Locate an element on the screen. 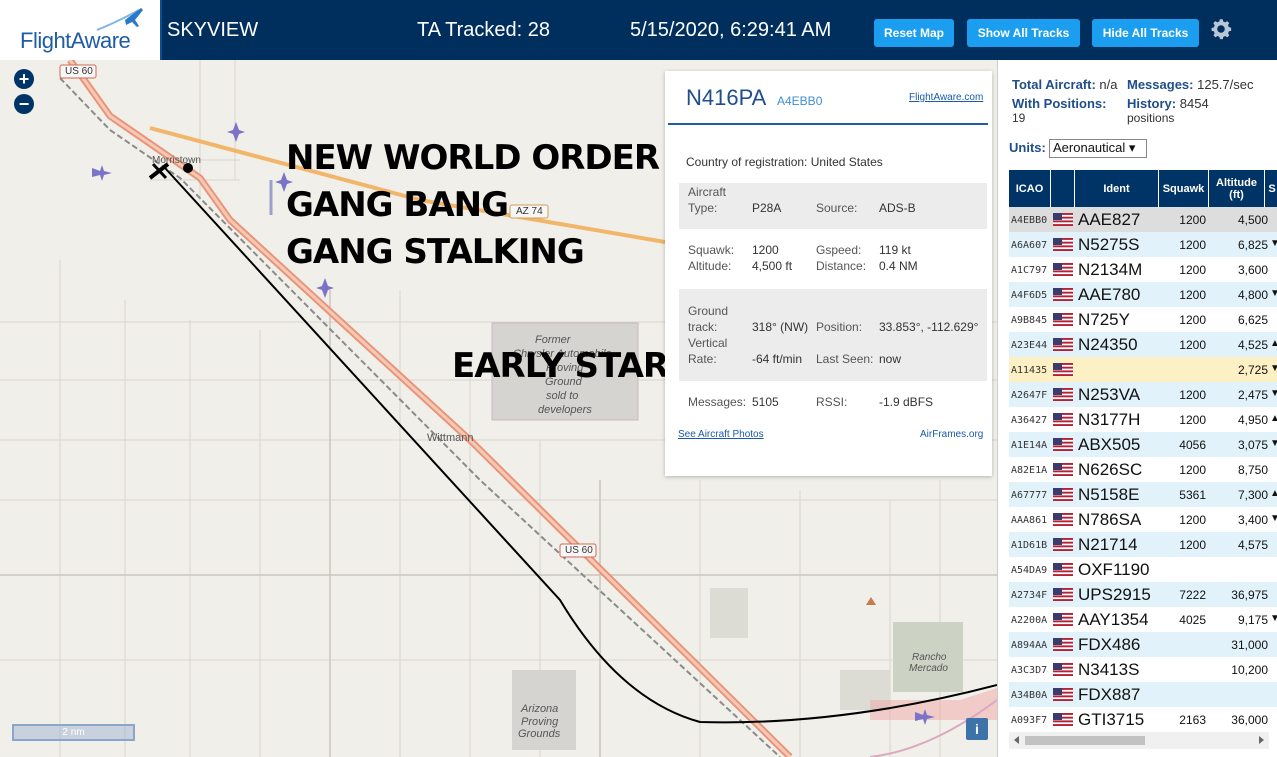 This screenshot has width=1277, height=757. show-all-tracks-button: Show All Tracks is located at coordinates (1023, 33).